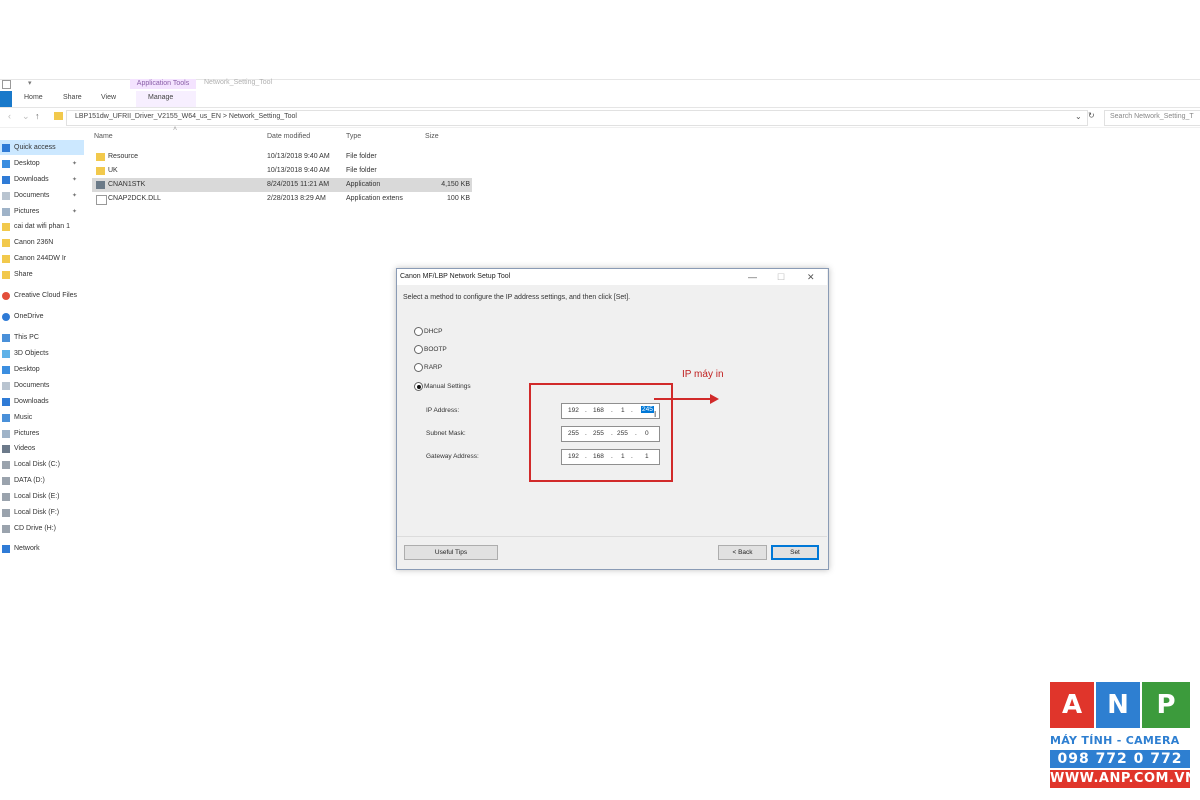 This screenshot has height=800, width=1200. What do you see at coordinates (34, 242) in the screenshot?
I see `sidebar-item-label: Canon 236N` at bounding box center [34, 242].